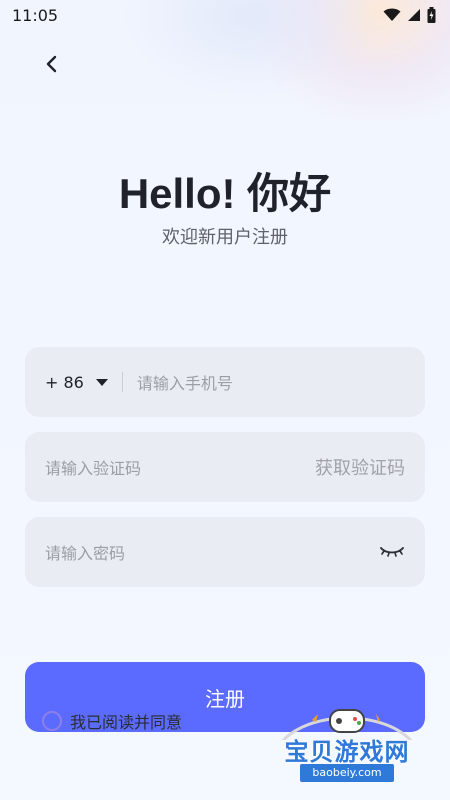 The width and height of the screenshot is (450, 800). Describe the element at coordinates (431, 15) in the screenshot. I see `battery-icon` at that location.